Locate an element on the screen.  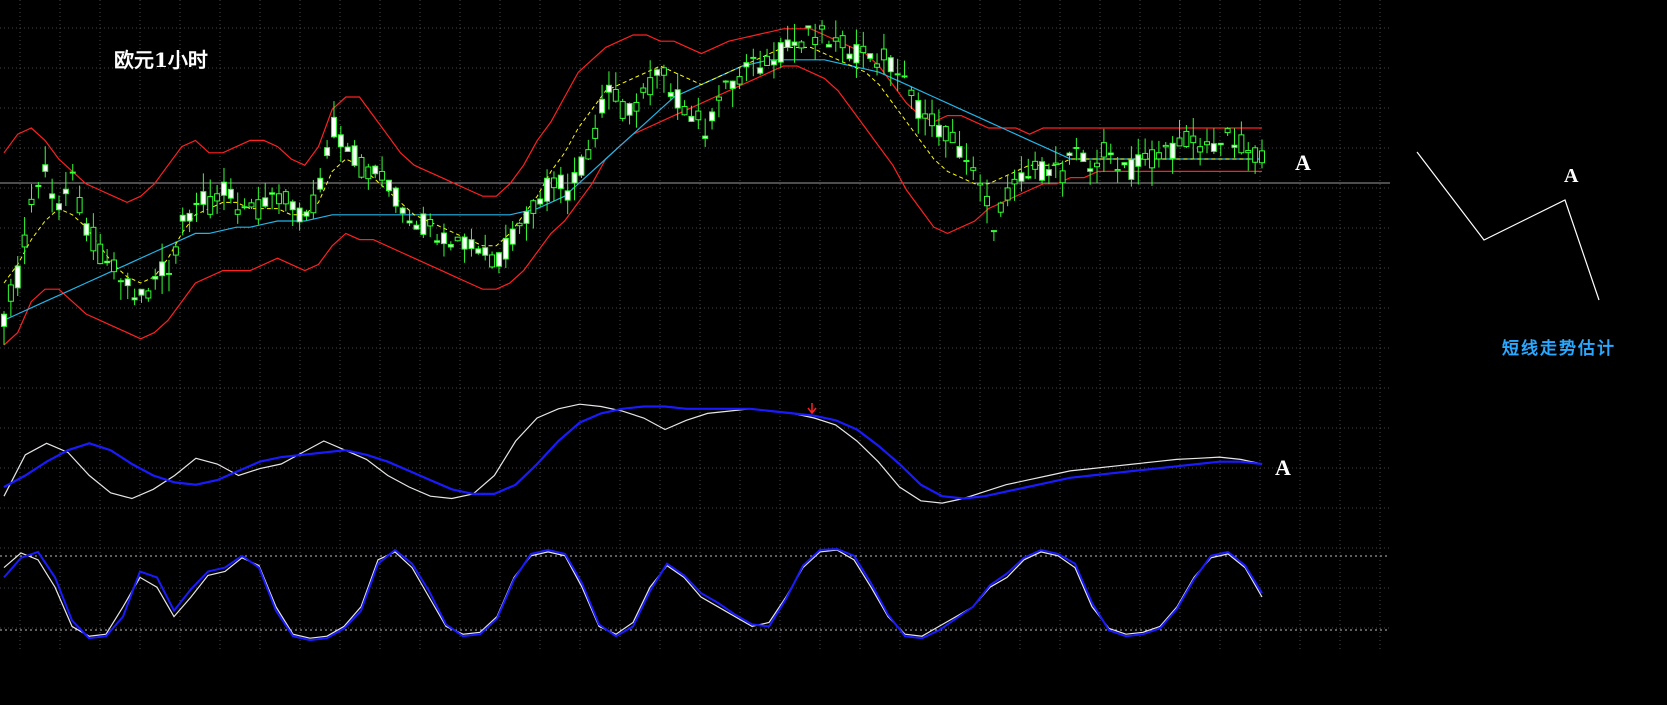
marker-a-oscillator: A is located at coordinates (1283, 467).